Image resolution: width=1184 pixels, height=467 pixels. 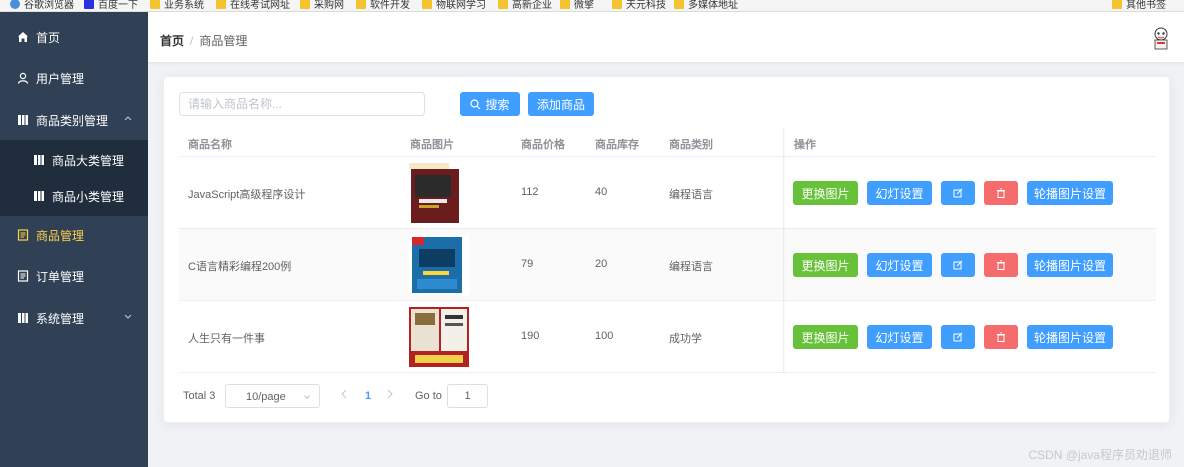 I want to click on sidebar-item-users: 用户管理, so click(x=74, y=78).